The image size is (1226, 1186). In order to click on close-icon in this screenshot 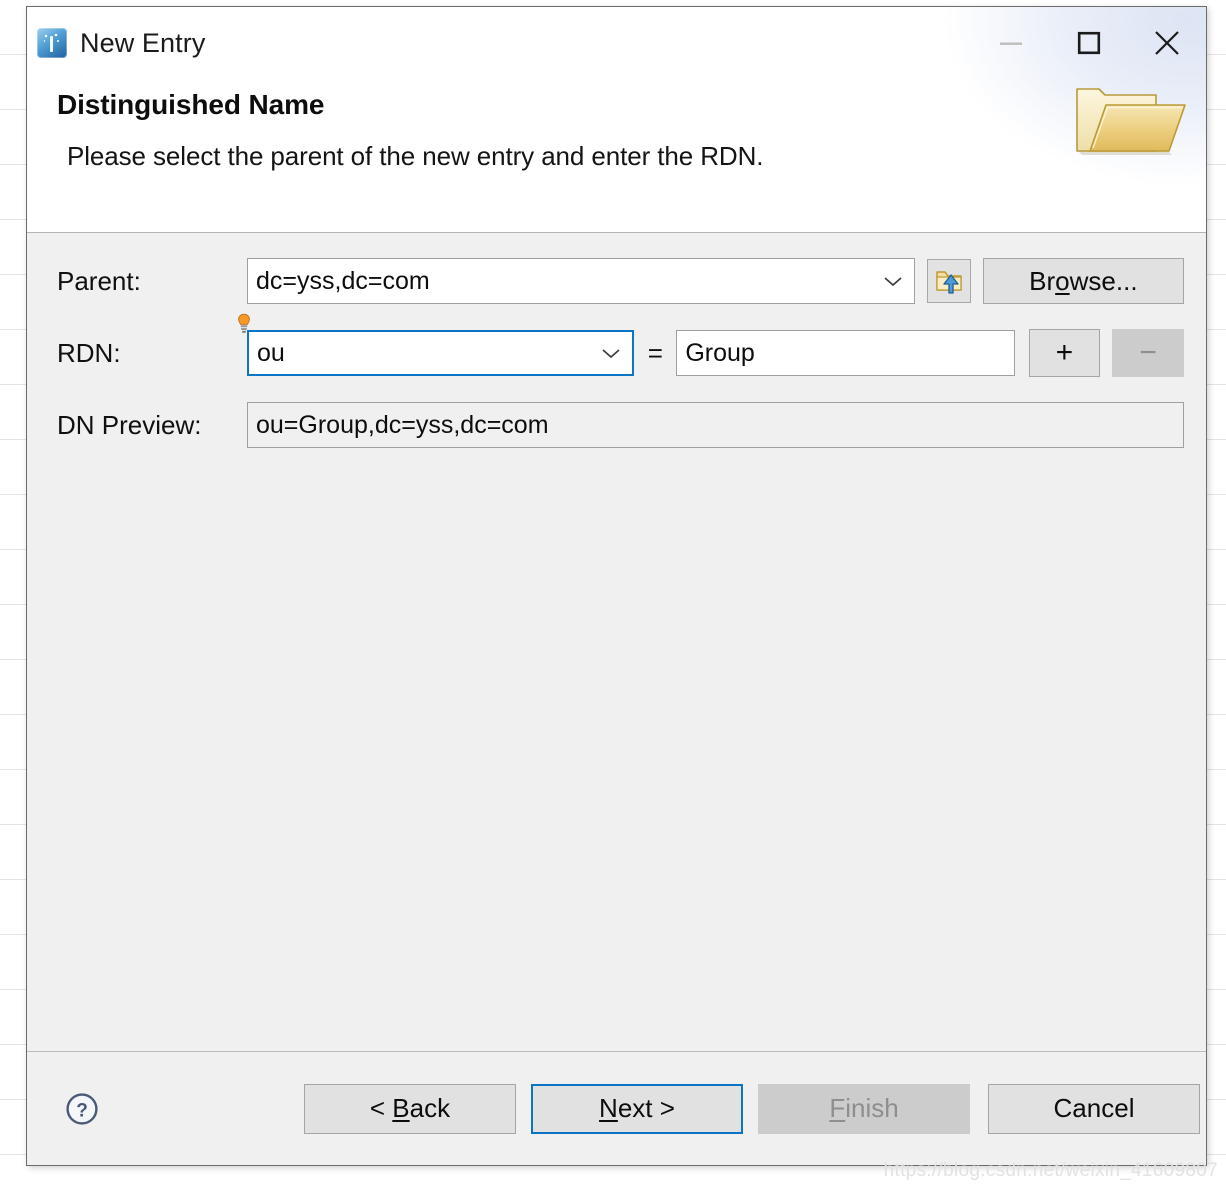, I will do `click(1167, 43)`.